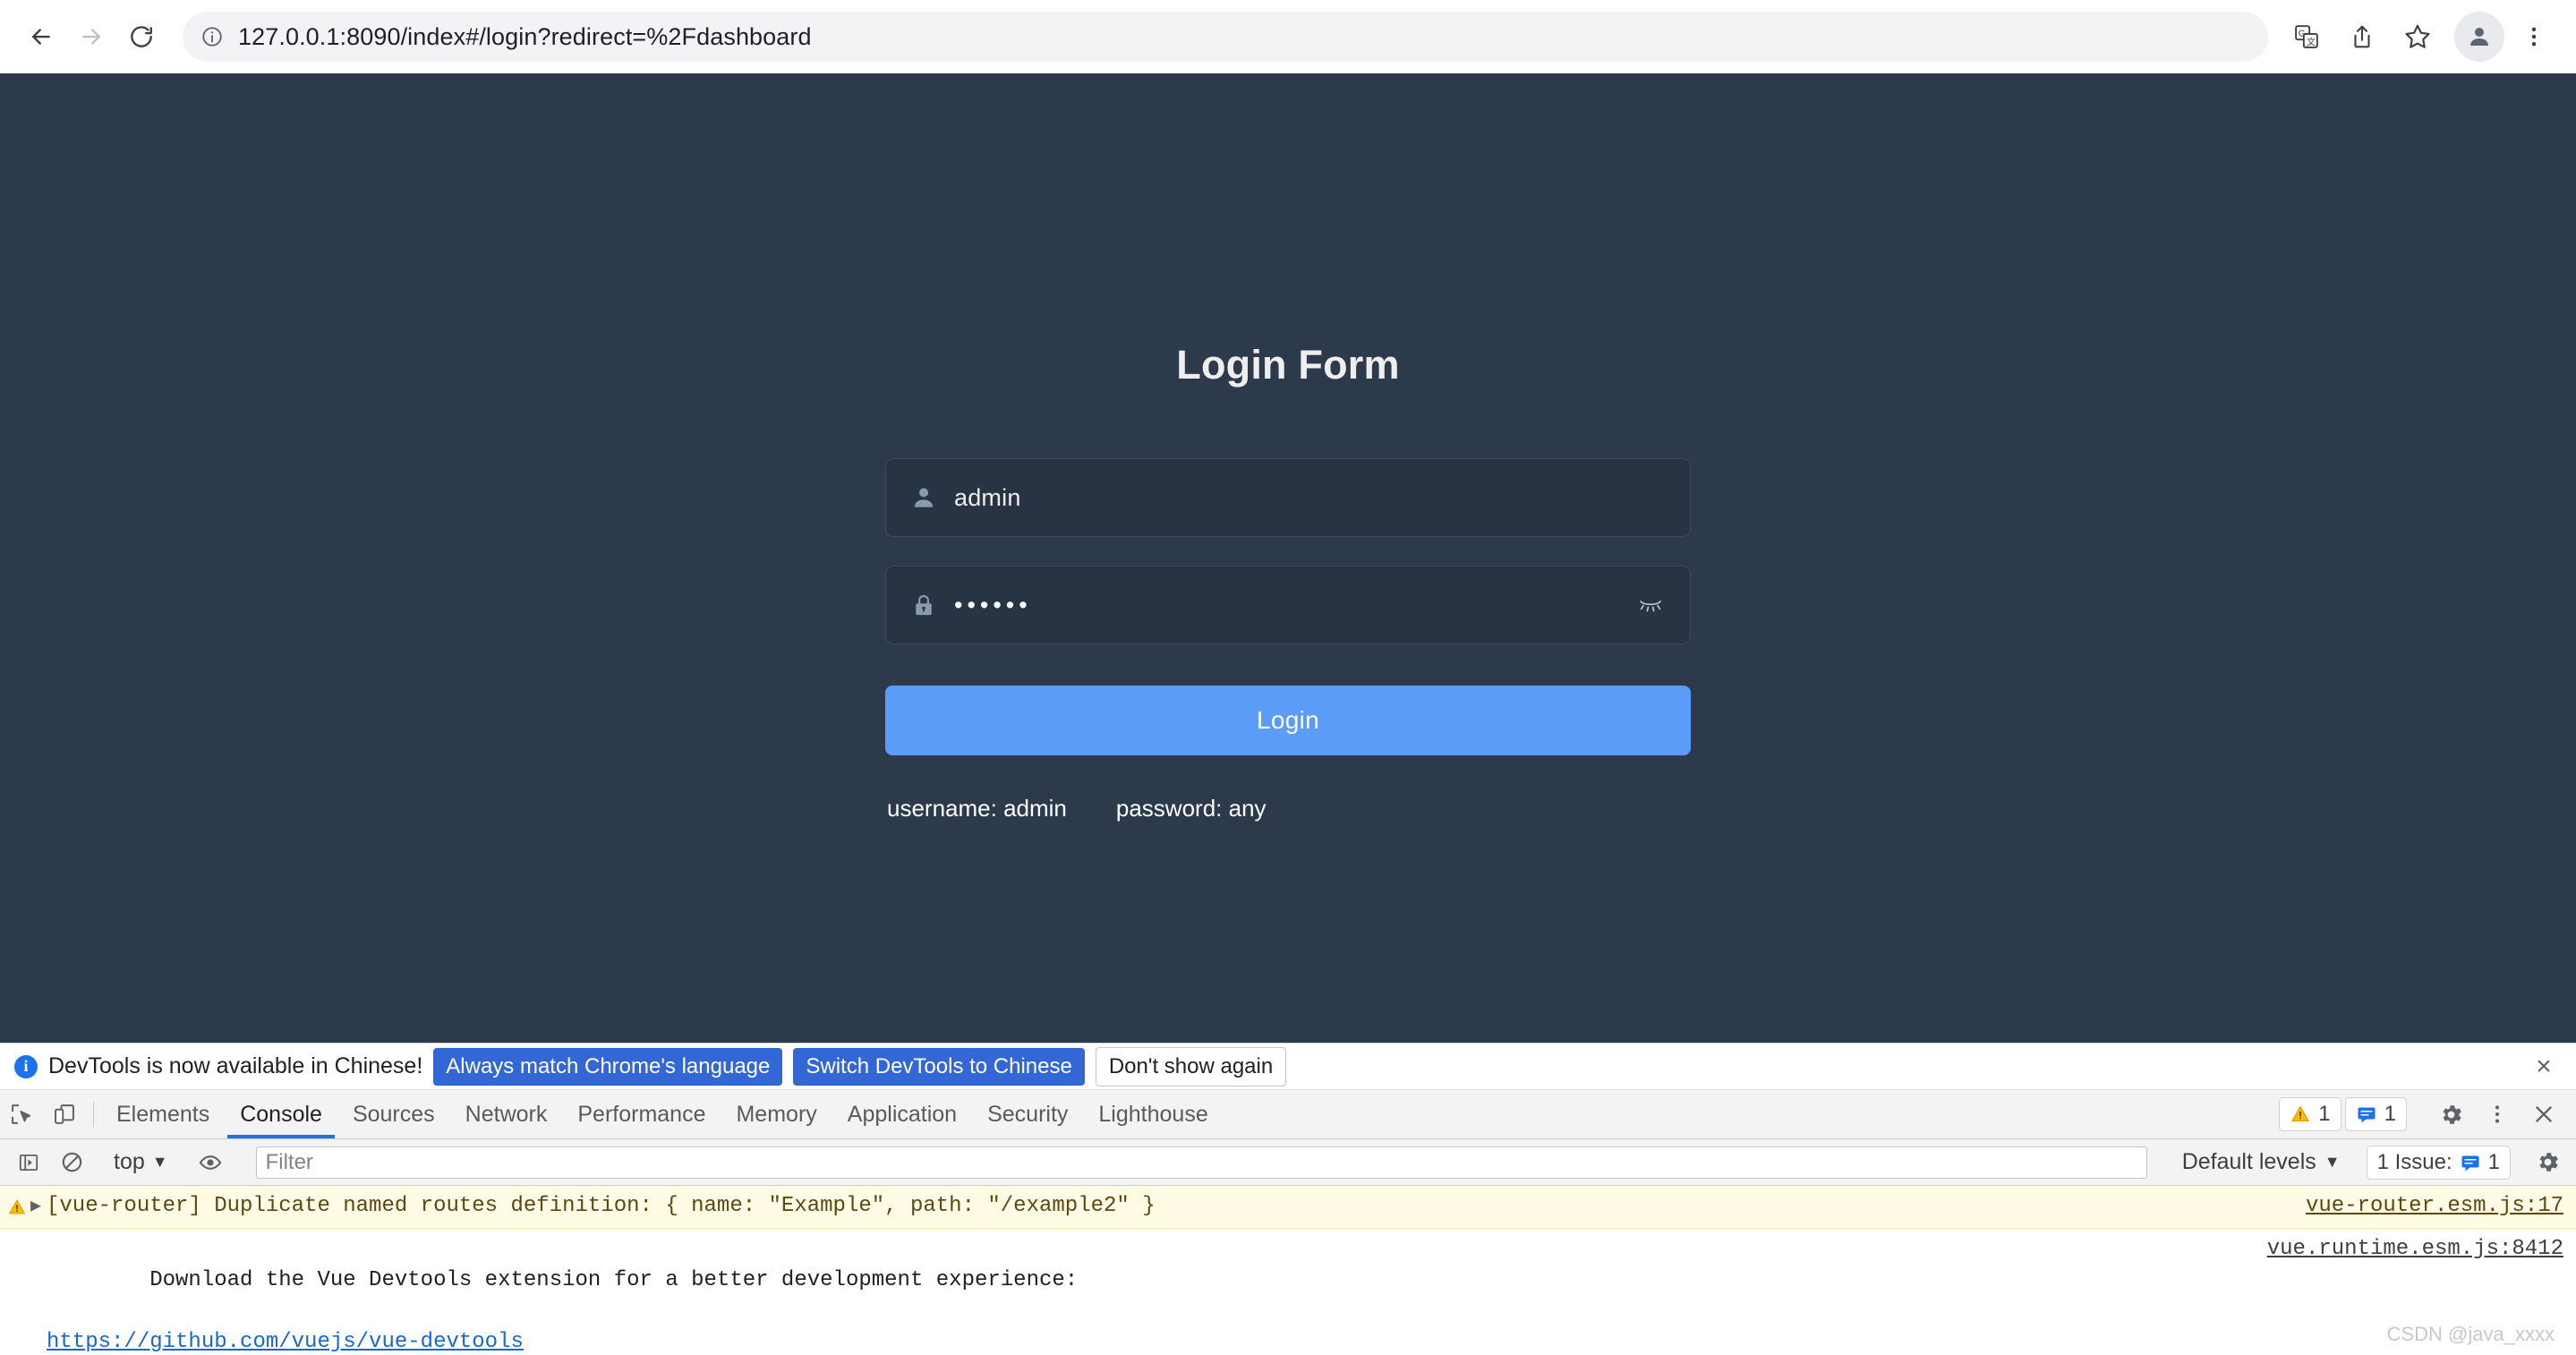 The height and width of the screenshot is (1355, 2576). I want to click on lock-icon, so click(924, 605).